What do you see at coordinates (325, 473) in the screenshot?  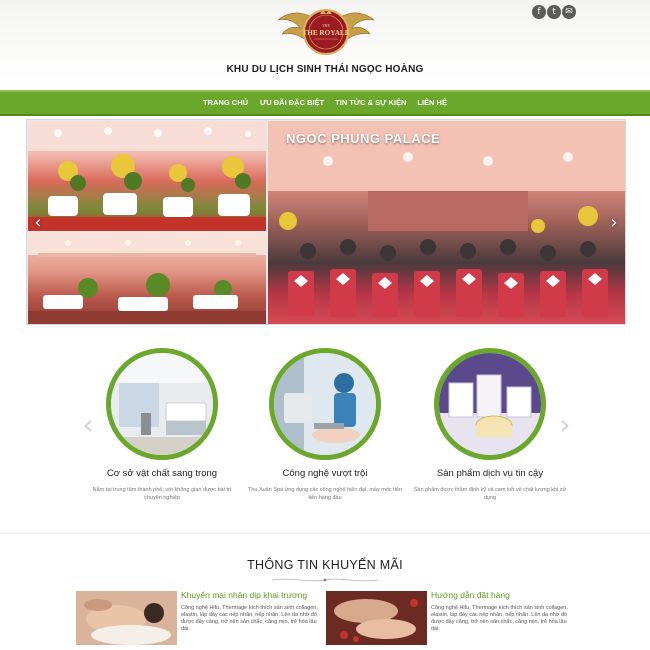 I see `feature-title: Công nghệ vượt trội` at bounding box center [325, 473].